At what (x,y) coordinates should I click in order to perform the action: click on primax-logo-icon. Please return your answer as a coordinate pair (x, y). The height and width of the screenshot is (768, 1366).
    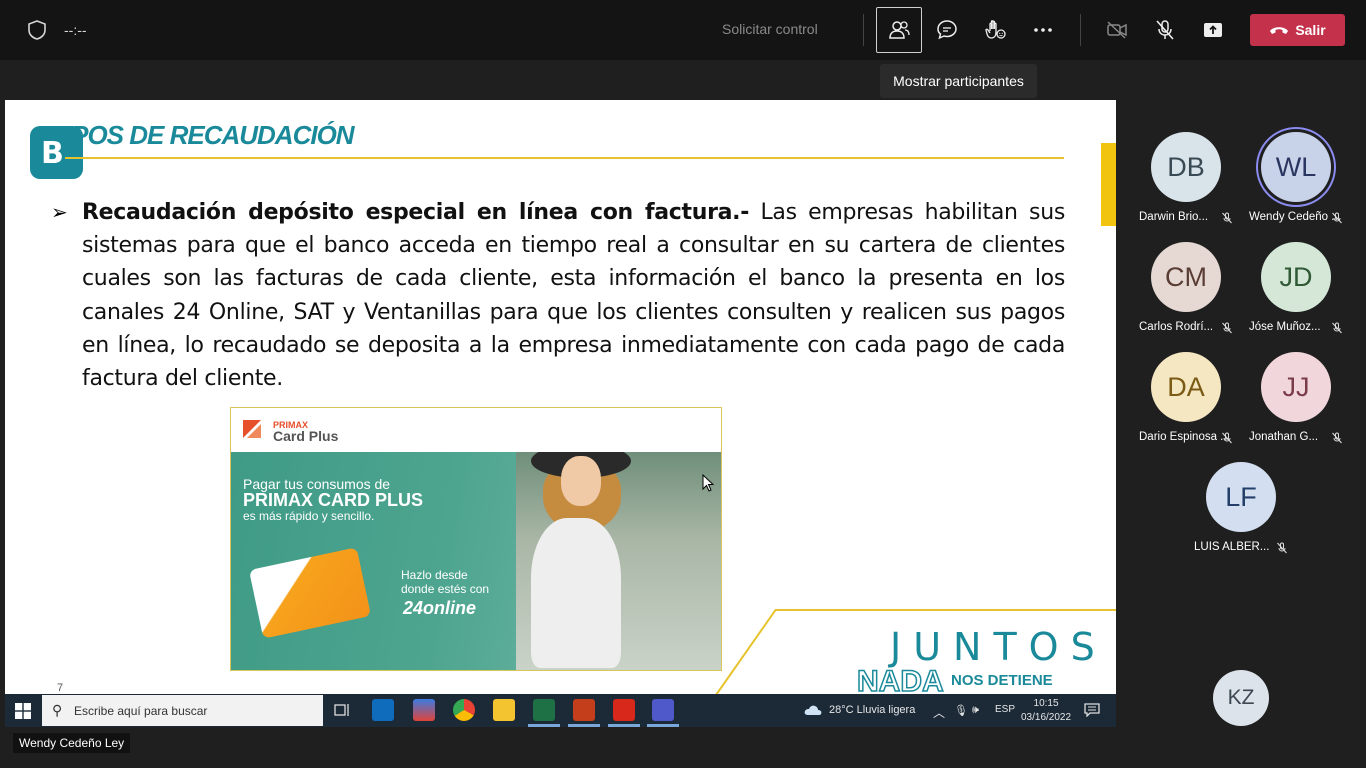
    Looking at the image, I should click on (252, 429).